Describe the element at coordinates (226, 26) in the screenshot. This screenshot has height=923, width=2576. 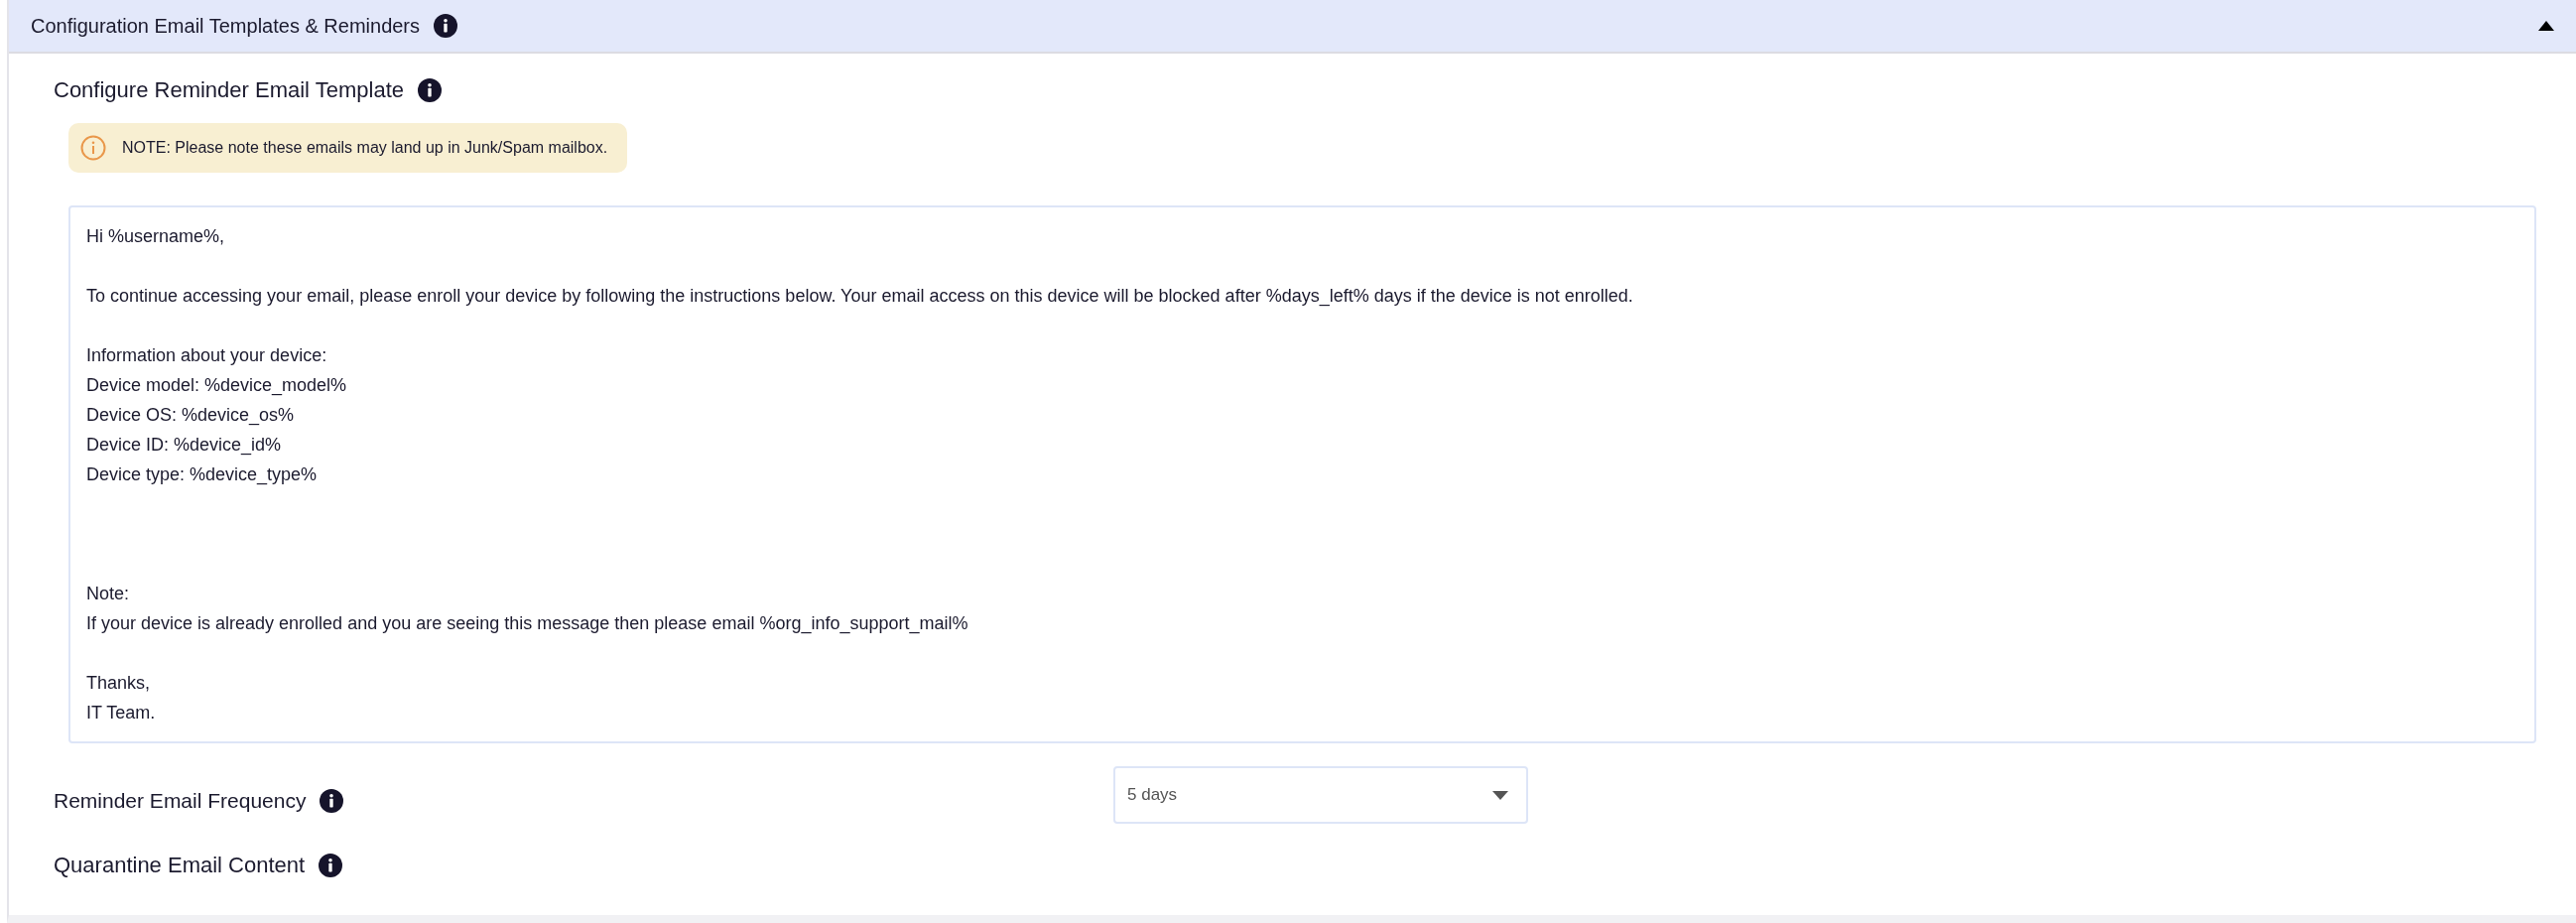
I see `section-title: Configuration Email Templates & Reminders` at that location.